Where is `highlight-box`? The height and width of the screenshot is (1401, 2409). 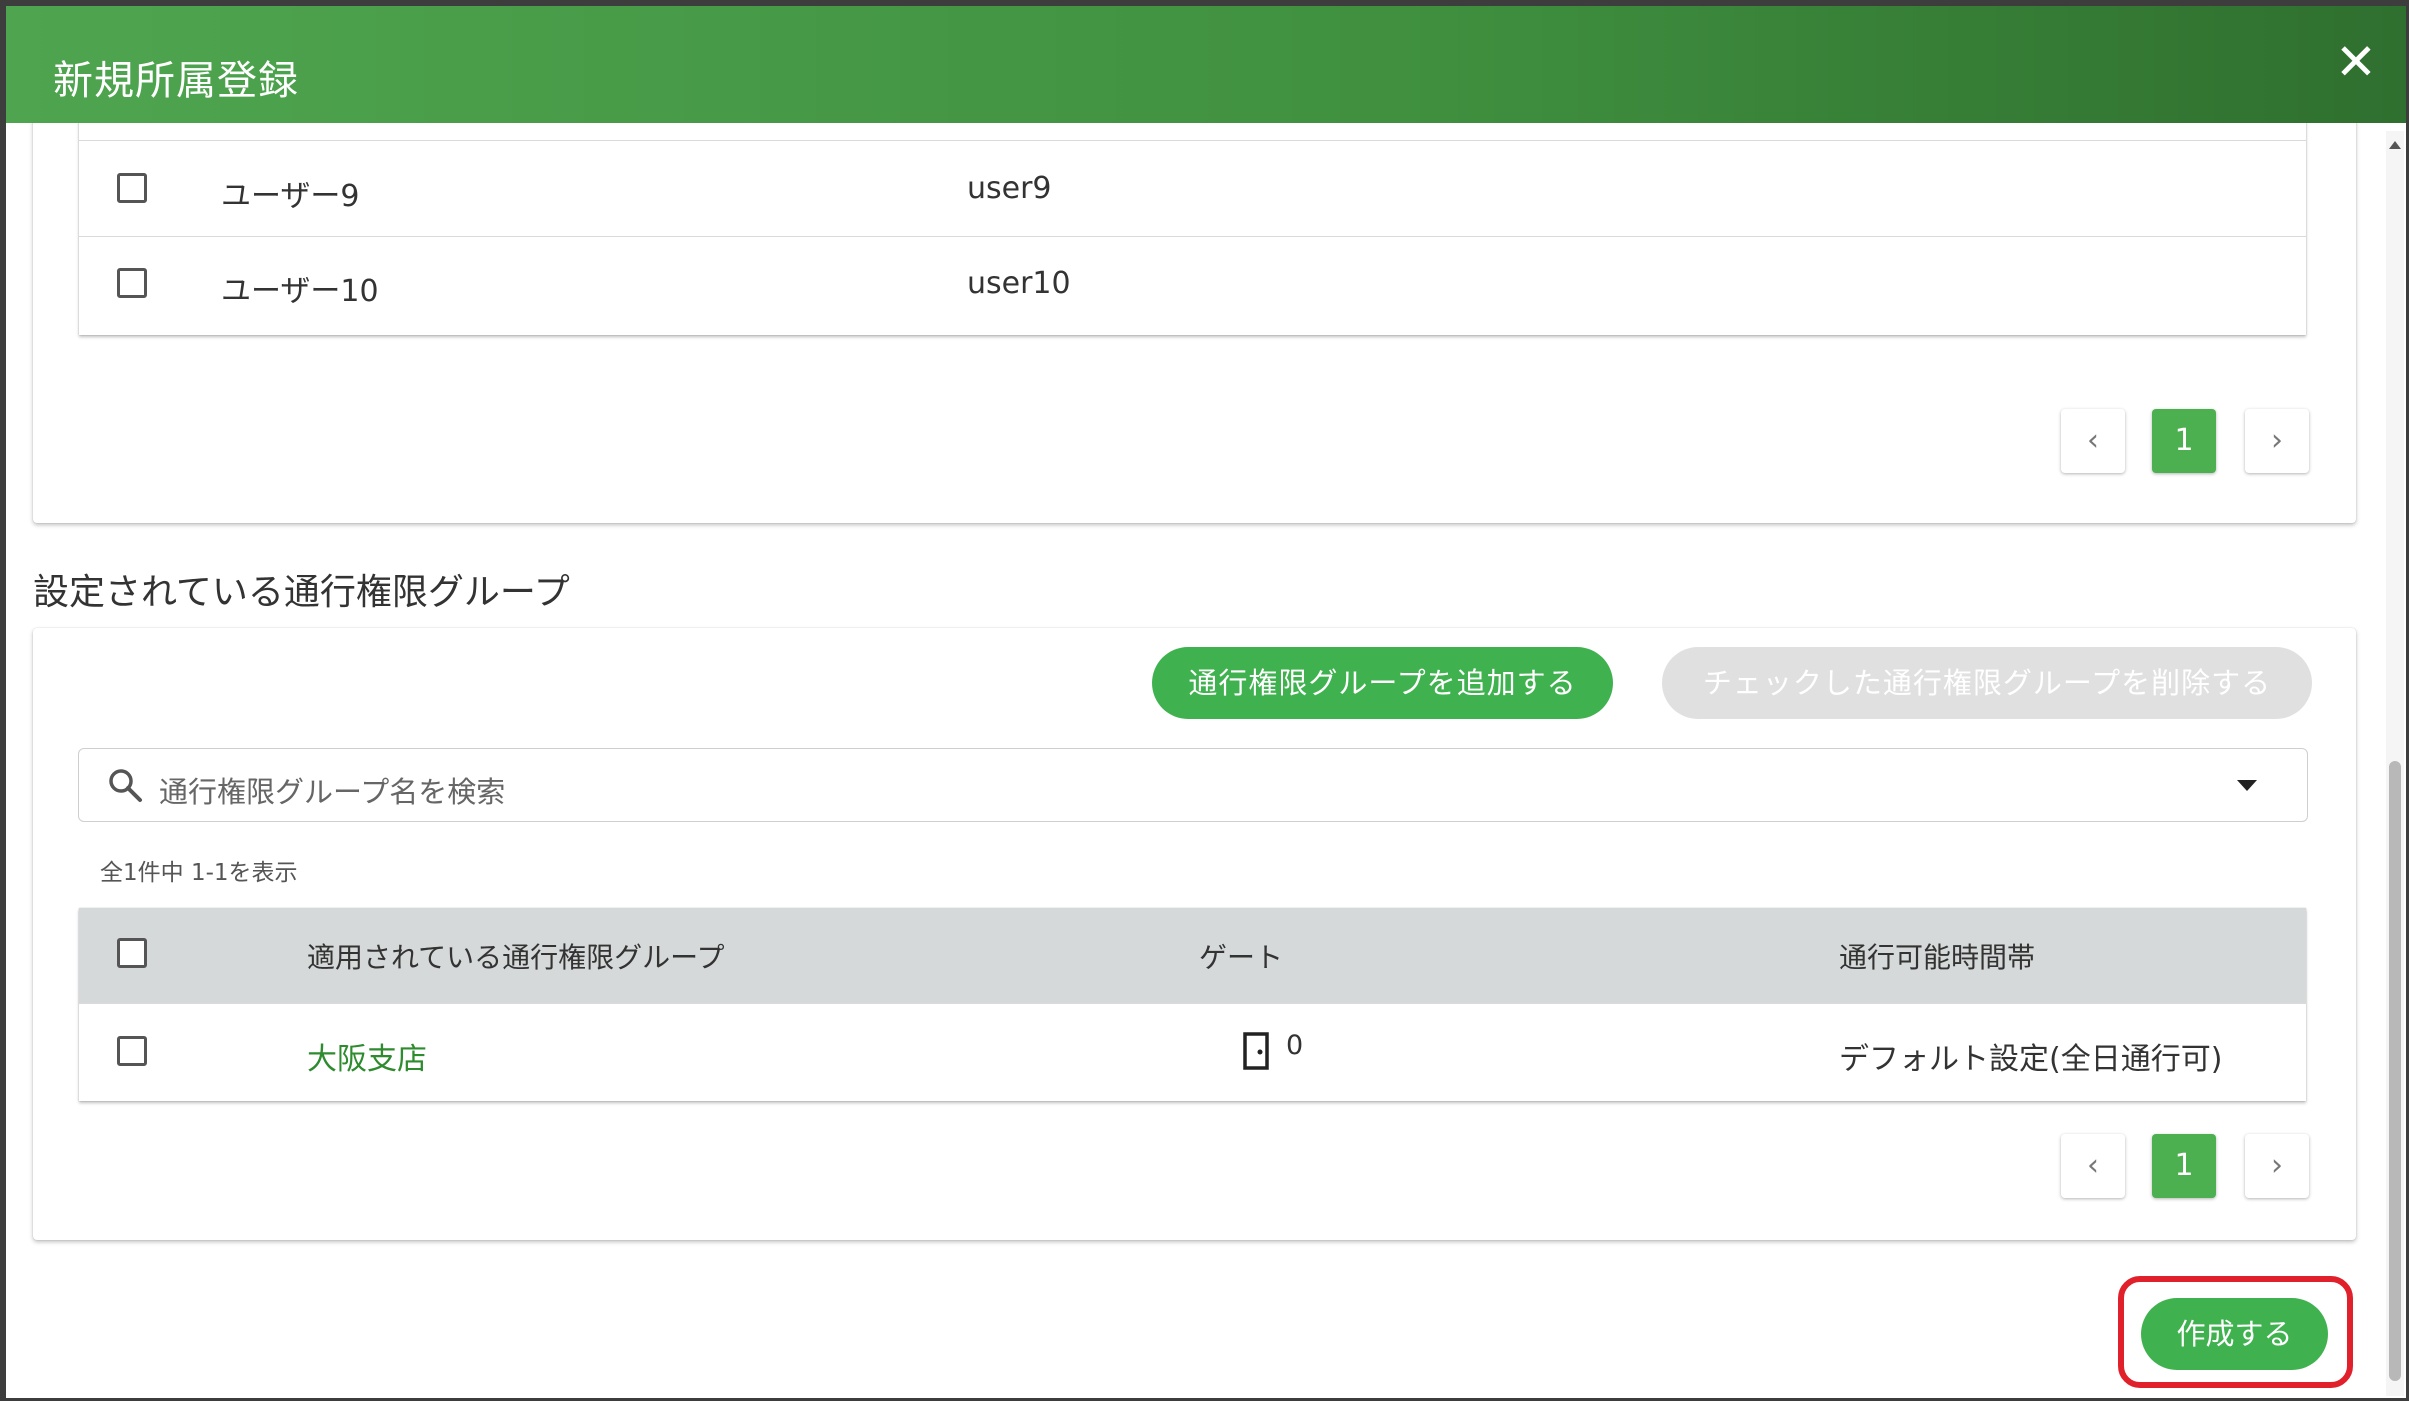 highlight-box is located at coordinates (2235, 1332).